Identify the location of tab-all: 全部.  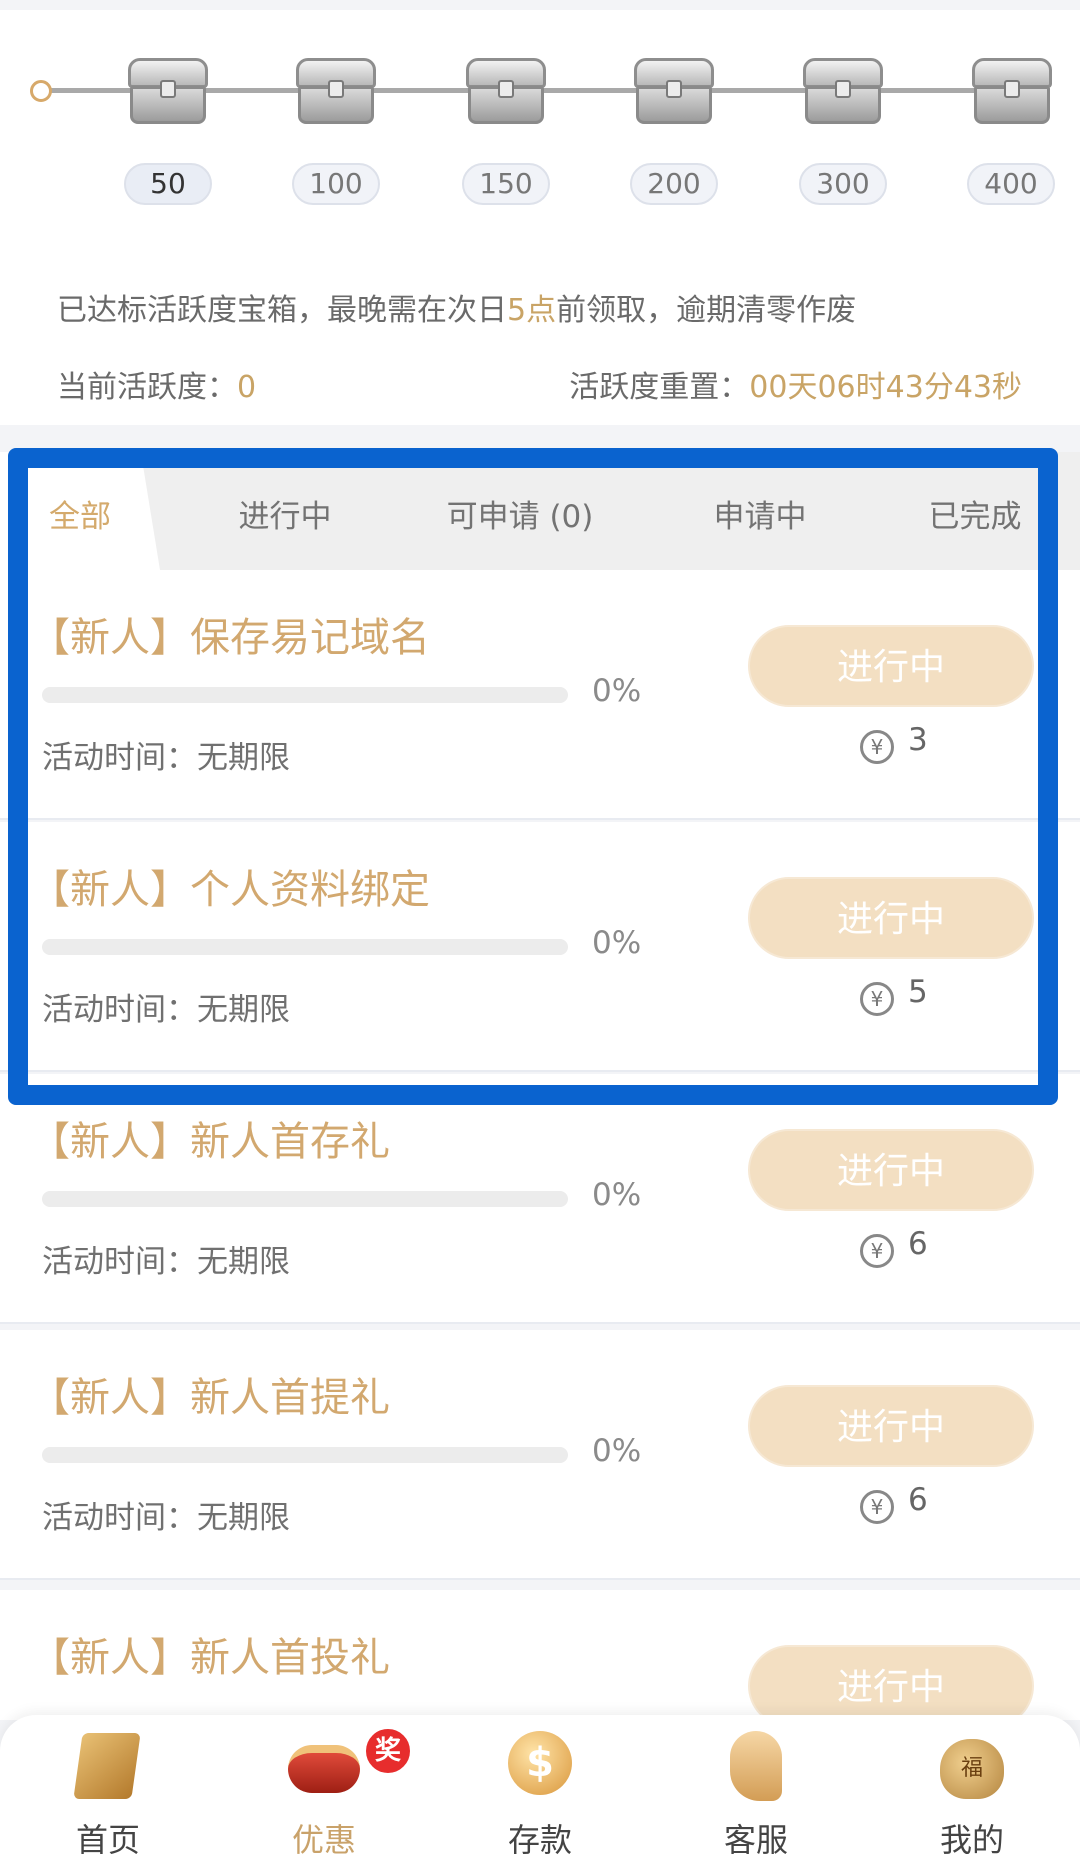
(80, 511).